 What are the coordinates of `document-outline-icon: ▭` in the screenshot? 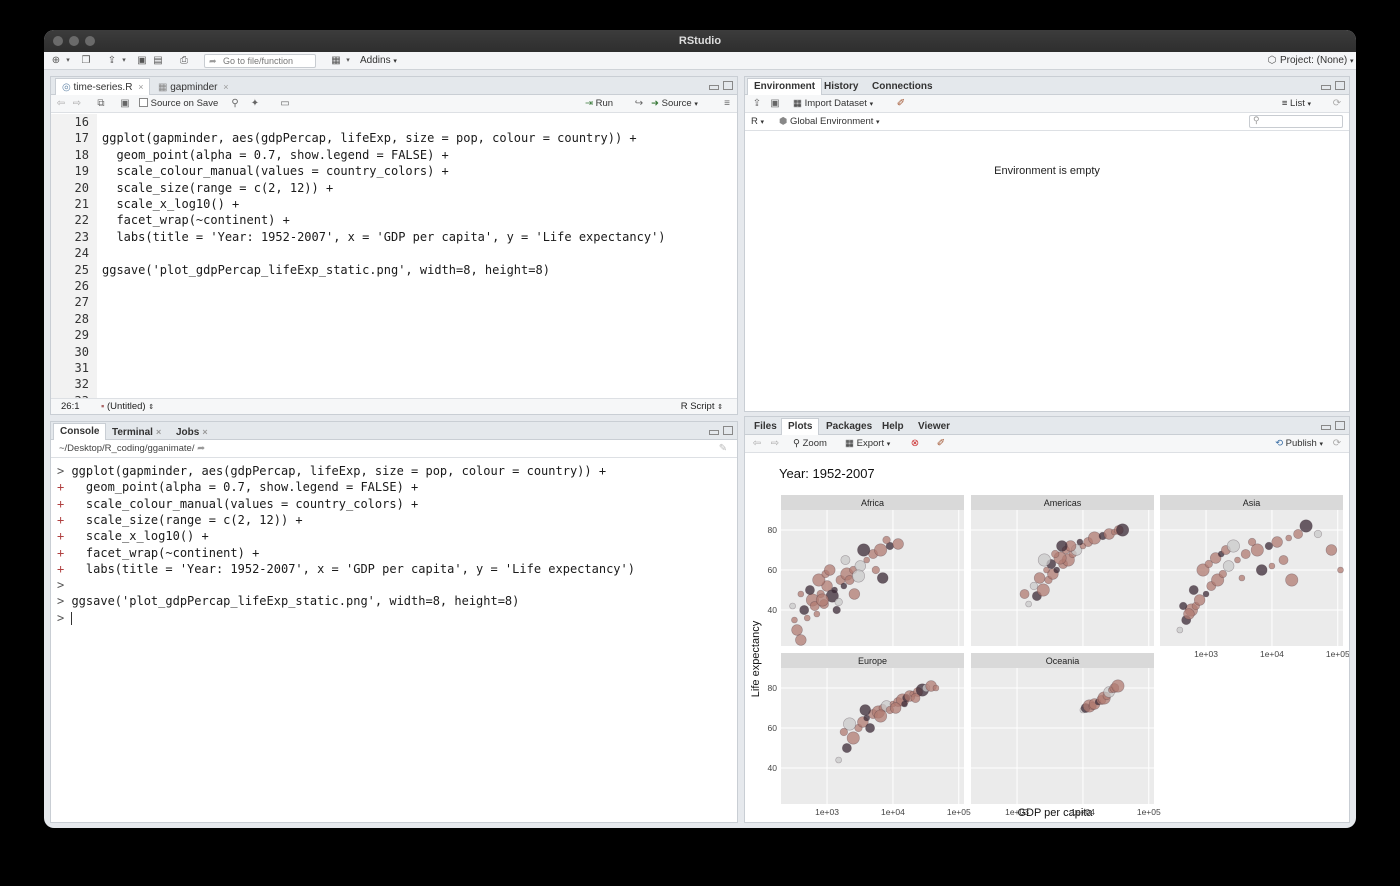 It's located at (285, 104).